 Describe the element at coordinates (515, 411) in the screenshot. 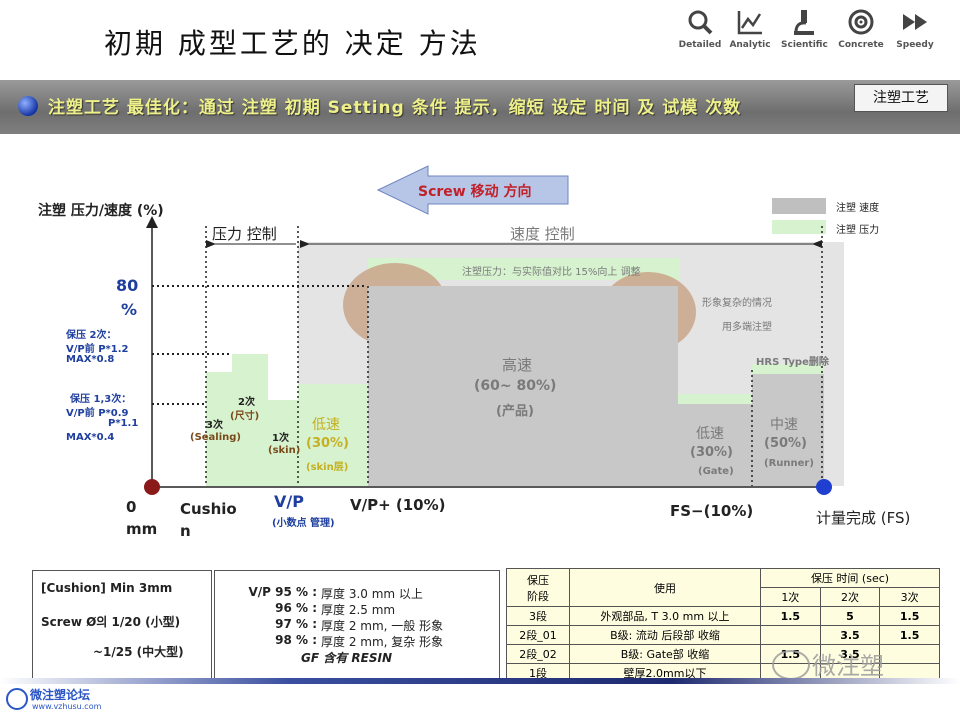

I see `high-sub: (产品)` at that location.